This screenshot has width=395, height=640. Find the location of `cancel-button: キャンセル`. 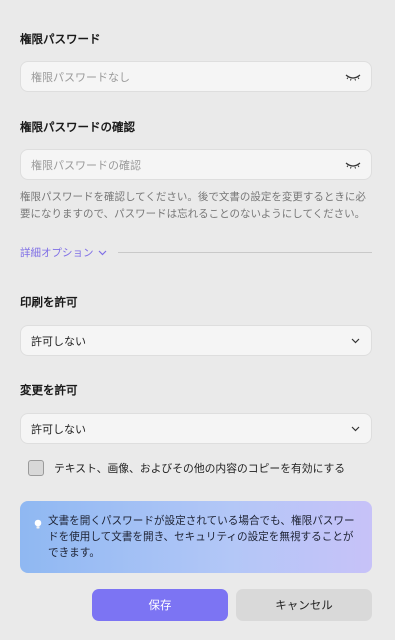

cancel-button: キャンセル is located at coordinates (304, 605).